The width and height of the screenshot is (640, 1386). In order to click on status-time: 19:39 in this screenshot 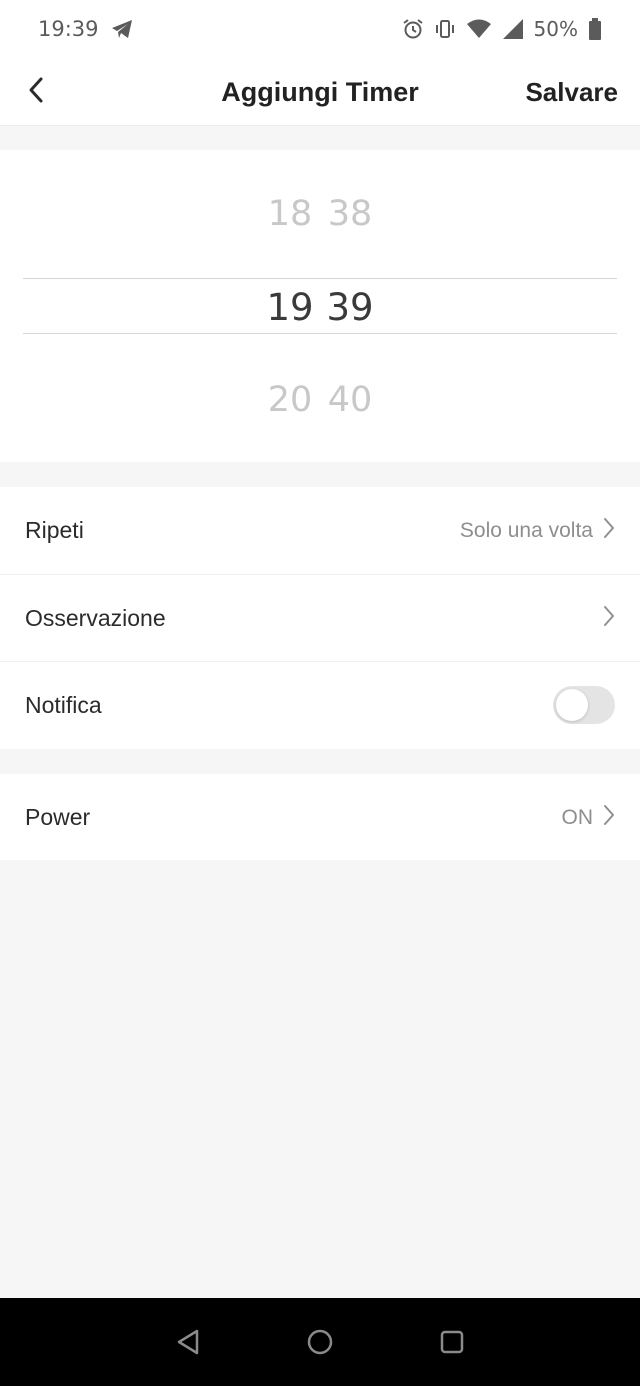, I will do `click(68, 29)`.